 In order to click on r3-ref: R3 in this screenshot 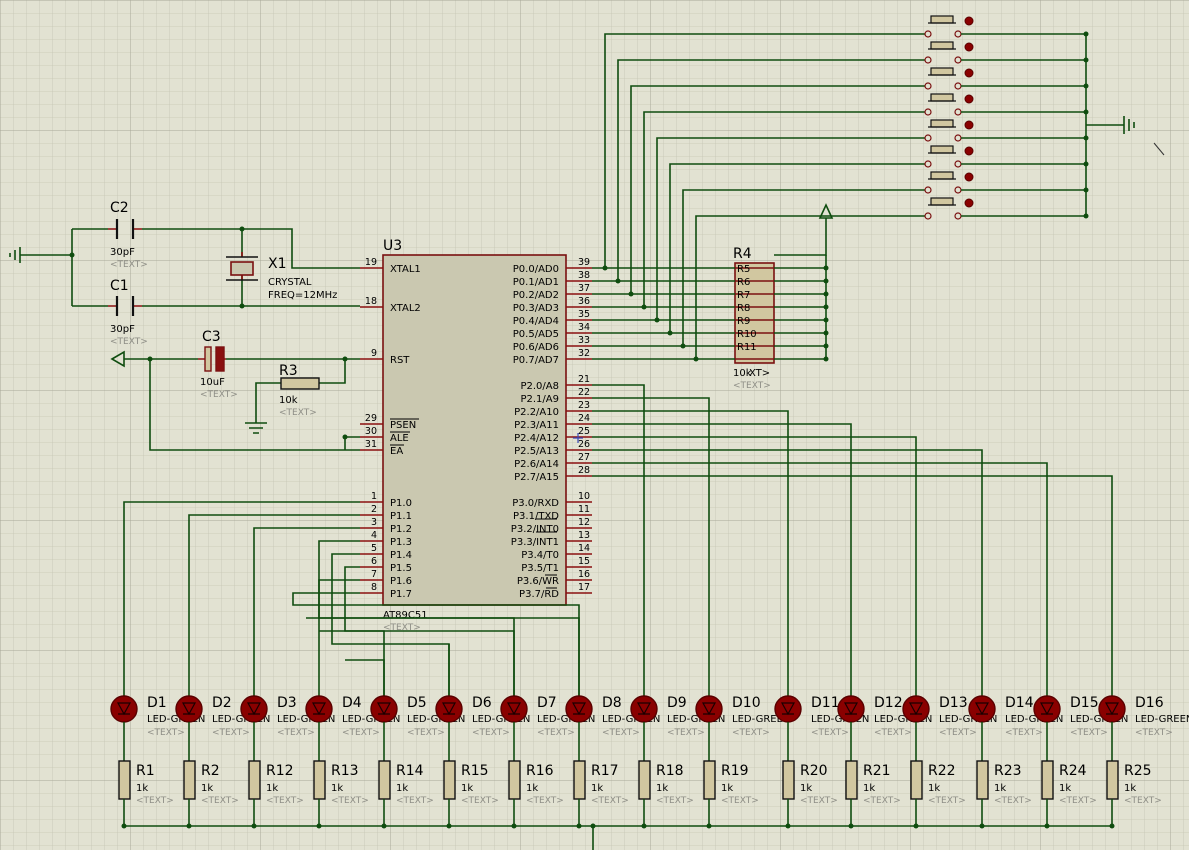, I will do `click(288, 371)`.